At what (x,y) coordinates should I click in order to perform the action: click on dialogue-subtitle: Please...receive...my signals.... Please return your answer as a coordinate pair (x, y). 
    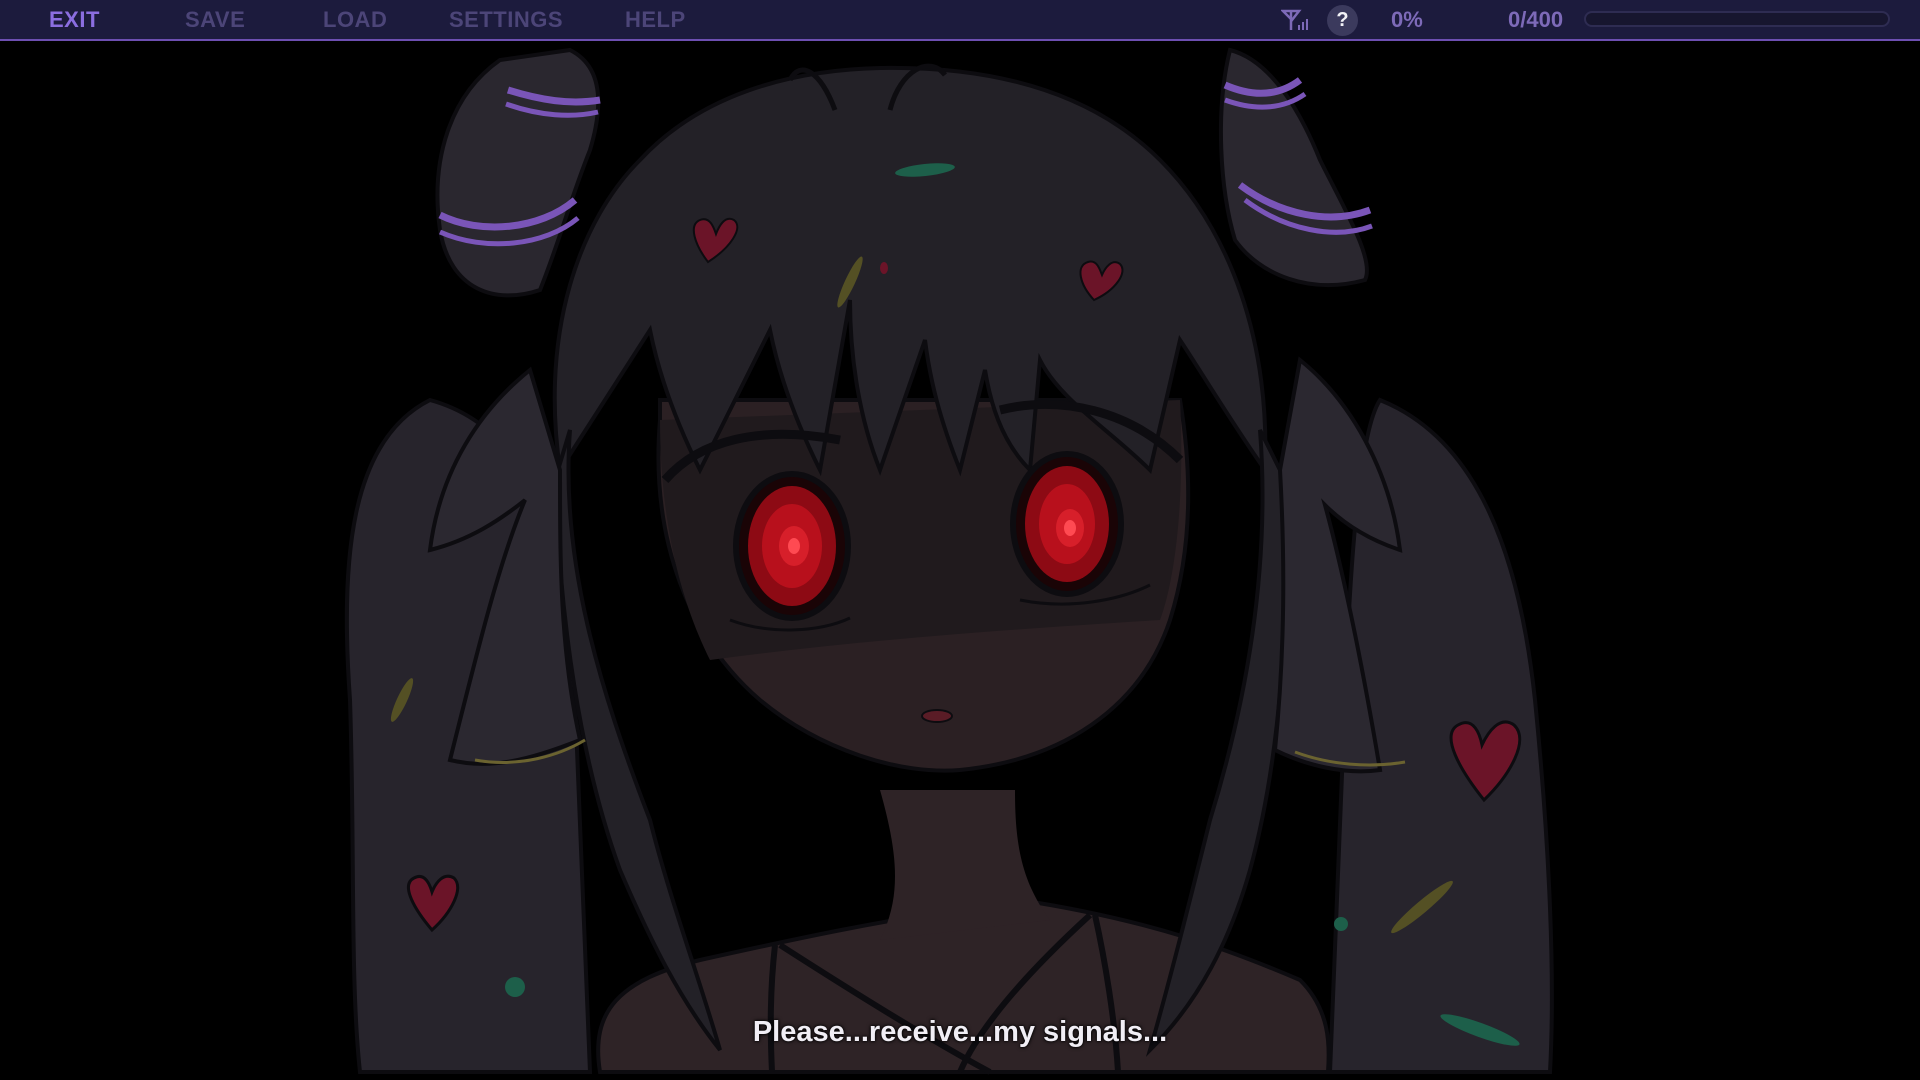
    Looking at the image, I should click on (960, 1032).